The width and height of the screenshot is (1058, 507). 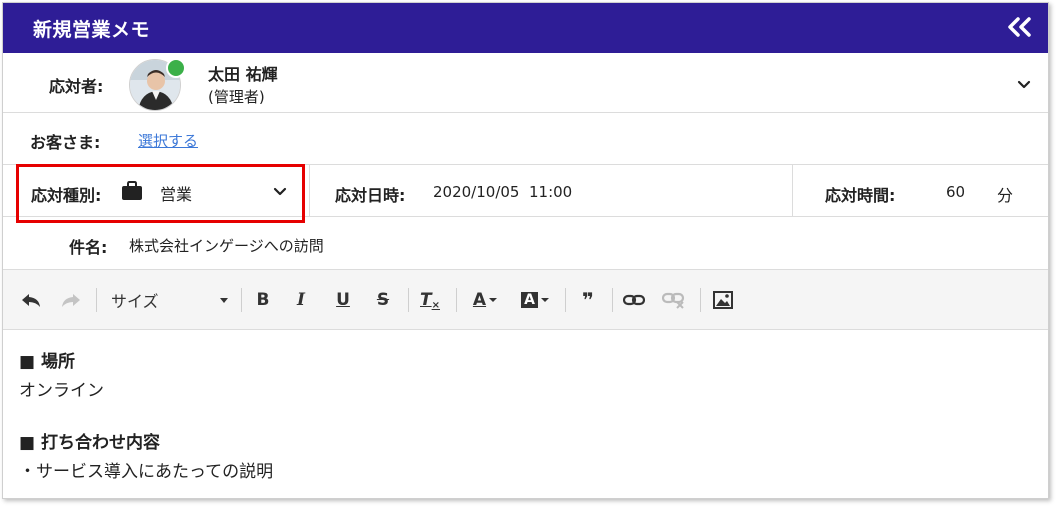 I want to click on strikethrough-button: S, so click(x=383, y=300).